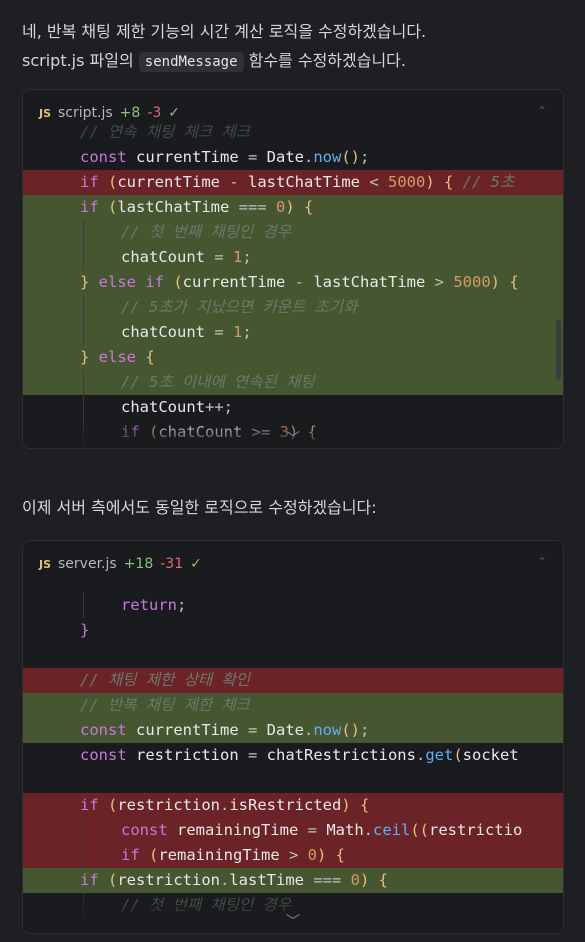 Image resolution: width=585 pixels, height=942 pixels. Describe the element at coordinates (357, 448) in the screenshot. I see `code-token: true` at that location.